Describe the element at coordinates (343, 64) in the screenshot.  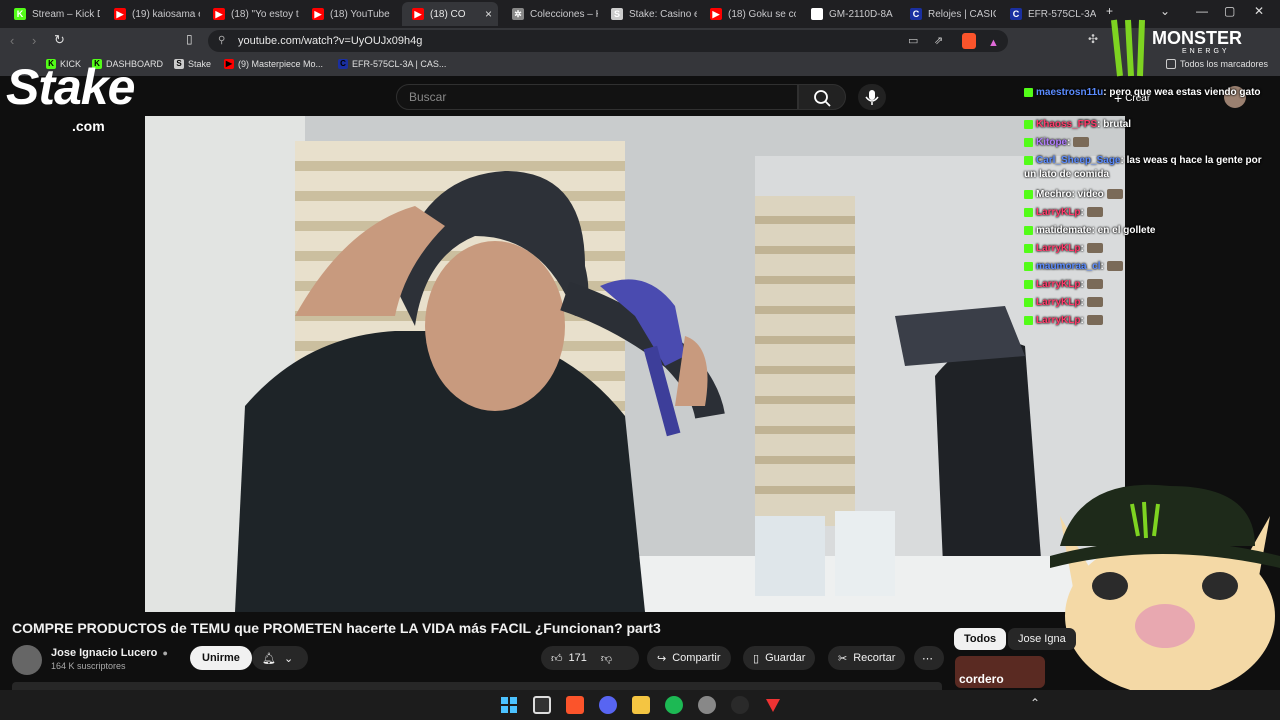
I see `bookmark-favicon-icon: C` at that location.